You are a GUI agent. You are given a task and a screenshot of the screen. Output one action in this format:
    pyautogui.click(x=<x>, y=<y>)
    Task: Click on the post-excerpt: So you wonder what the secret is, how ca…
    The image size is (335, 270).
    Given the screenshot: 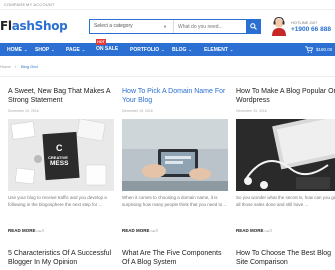 What is the action you would take?
    pyautogui.click(x=285, y=201)
    